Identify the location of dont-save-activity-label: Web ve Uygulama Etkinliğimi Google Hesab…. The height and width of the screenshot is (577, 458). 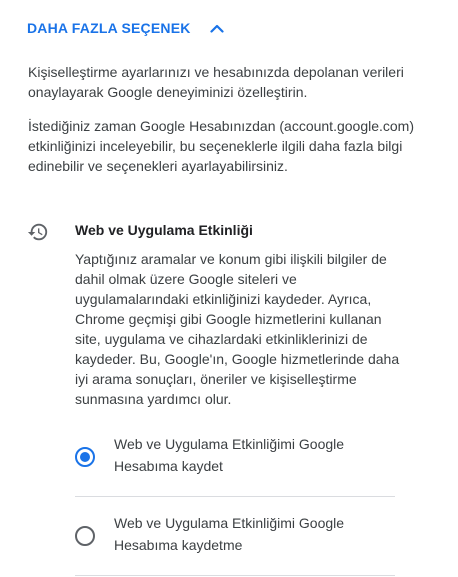
(229, 534).